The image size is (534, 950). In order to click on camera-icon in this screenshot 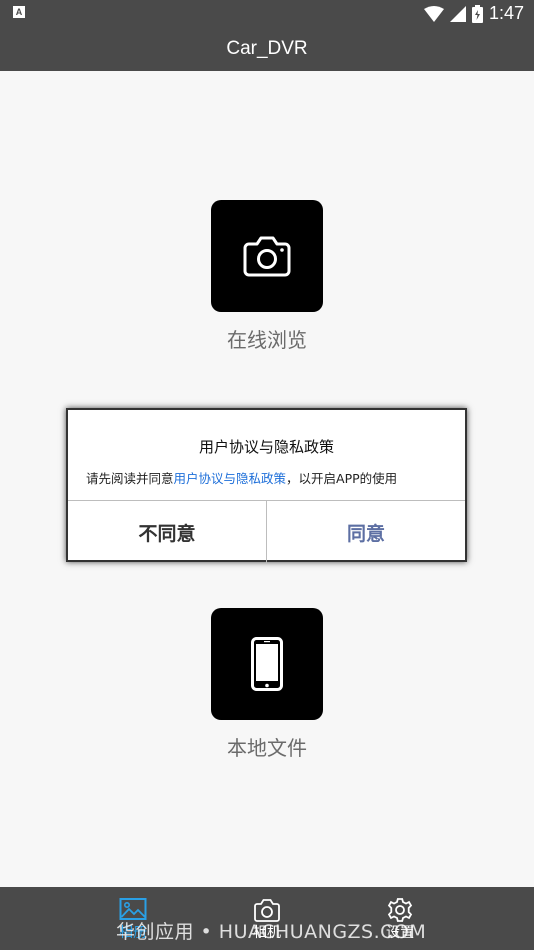, I will do `click(267, 256)`.